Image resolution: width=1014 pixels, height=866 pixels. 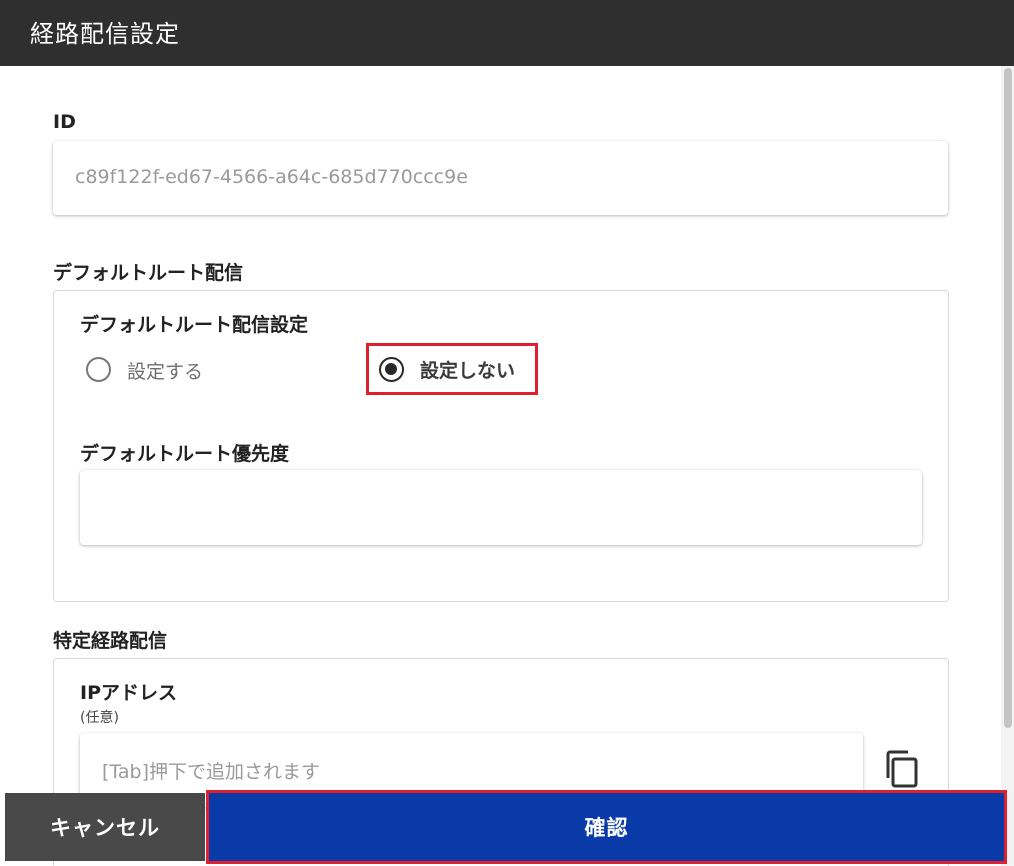 What do you see at coordinates (64, 122) in the screenshot?
I see `id-label: ID` at bounding box center [64, 122].